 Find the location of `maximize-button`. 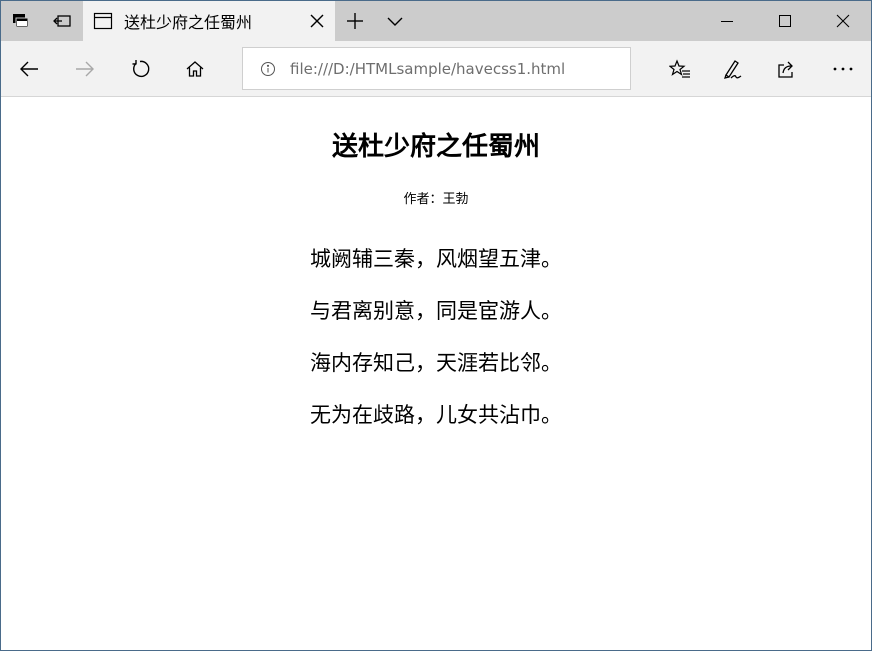

maximize-button is located at coordinates (785, 21).